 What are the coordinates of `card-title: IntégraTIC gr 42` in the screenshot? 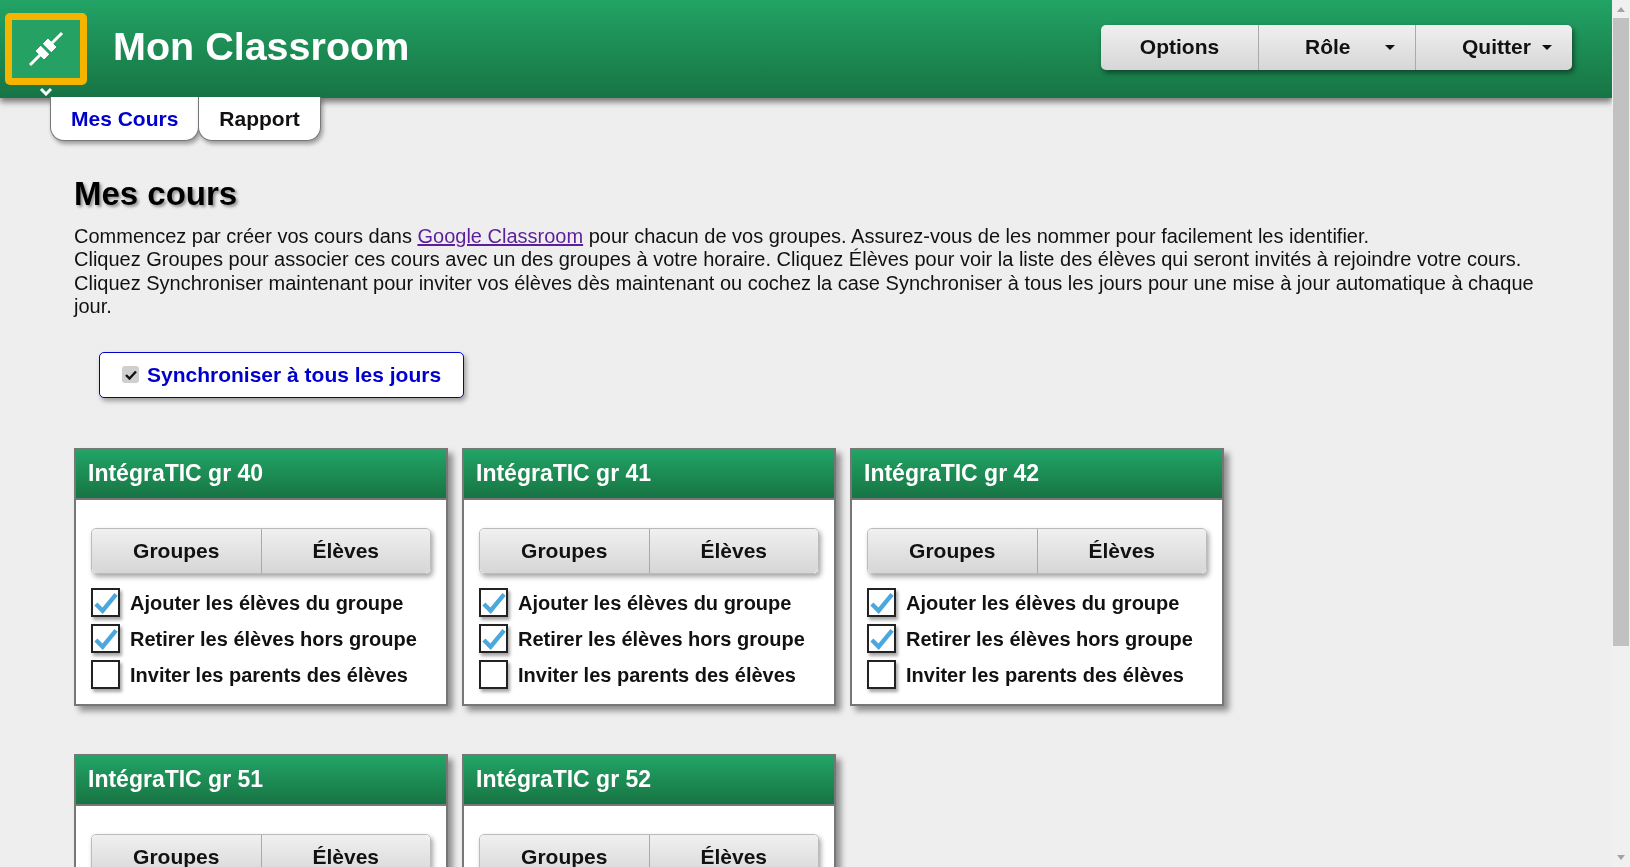 It's located at (1037, 474).